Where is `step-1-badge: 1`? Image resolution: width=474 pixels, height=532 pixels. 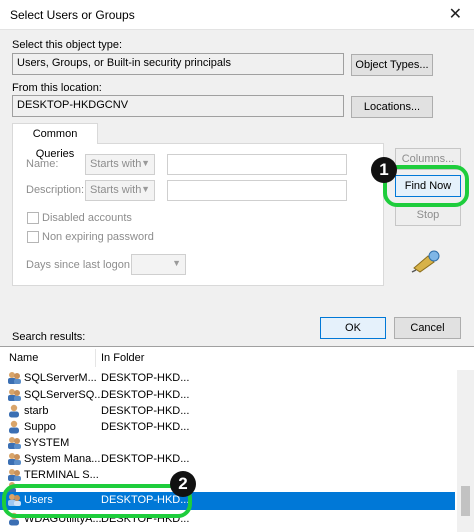
step-1-badge: 1 is located at coordinates (384, 170).